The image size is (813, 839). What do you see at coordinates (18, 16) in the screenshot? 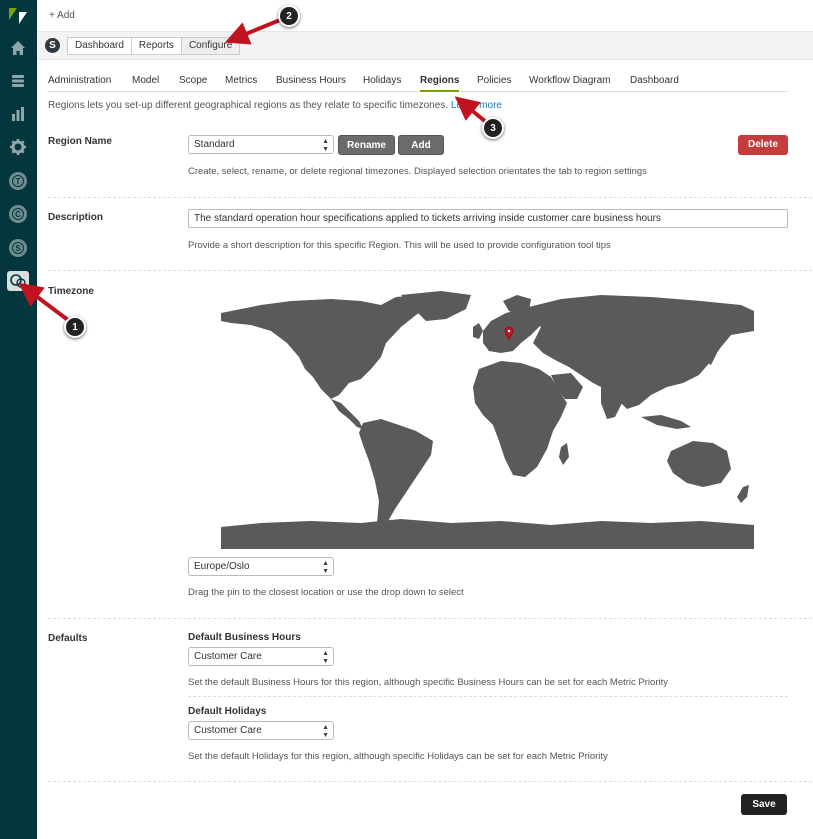
I see `zendesk-logo-icon` at bounding box center [18, 16].